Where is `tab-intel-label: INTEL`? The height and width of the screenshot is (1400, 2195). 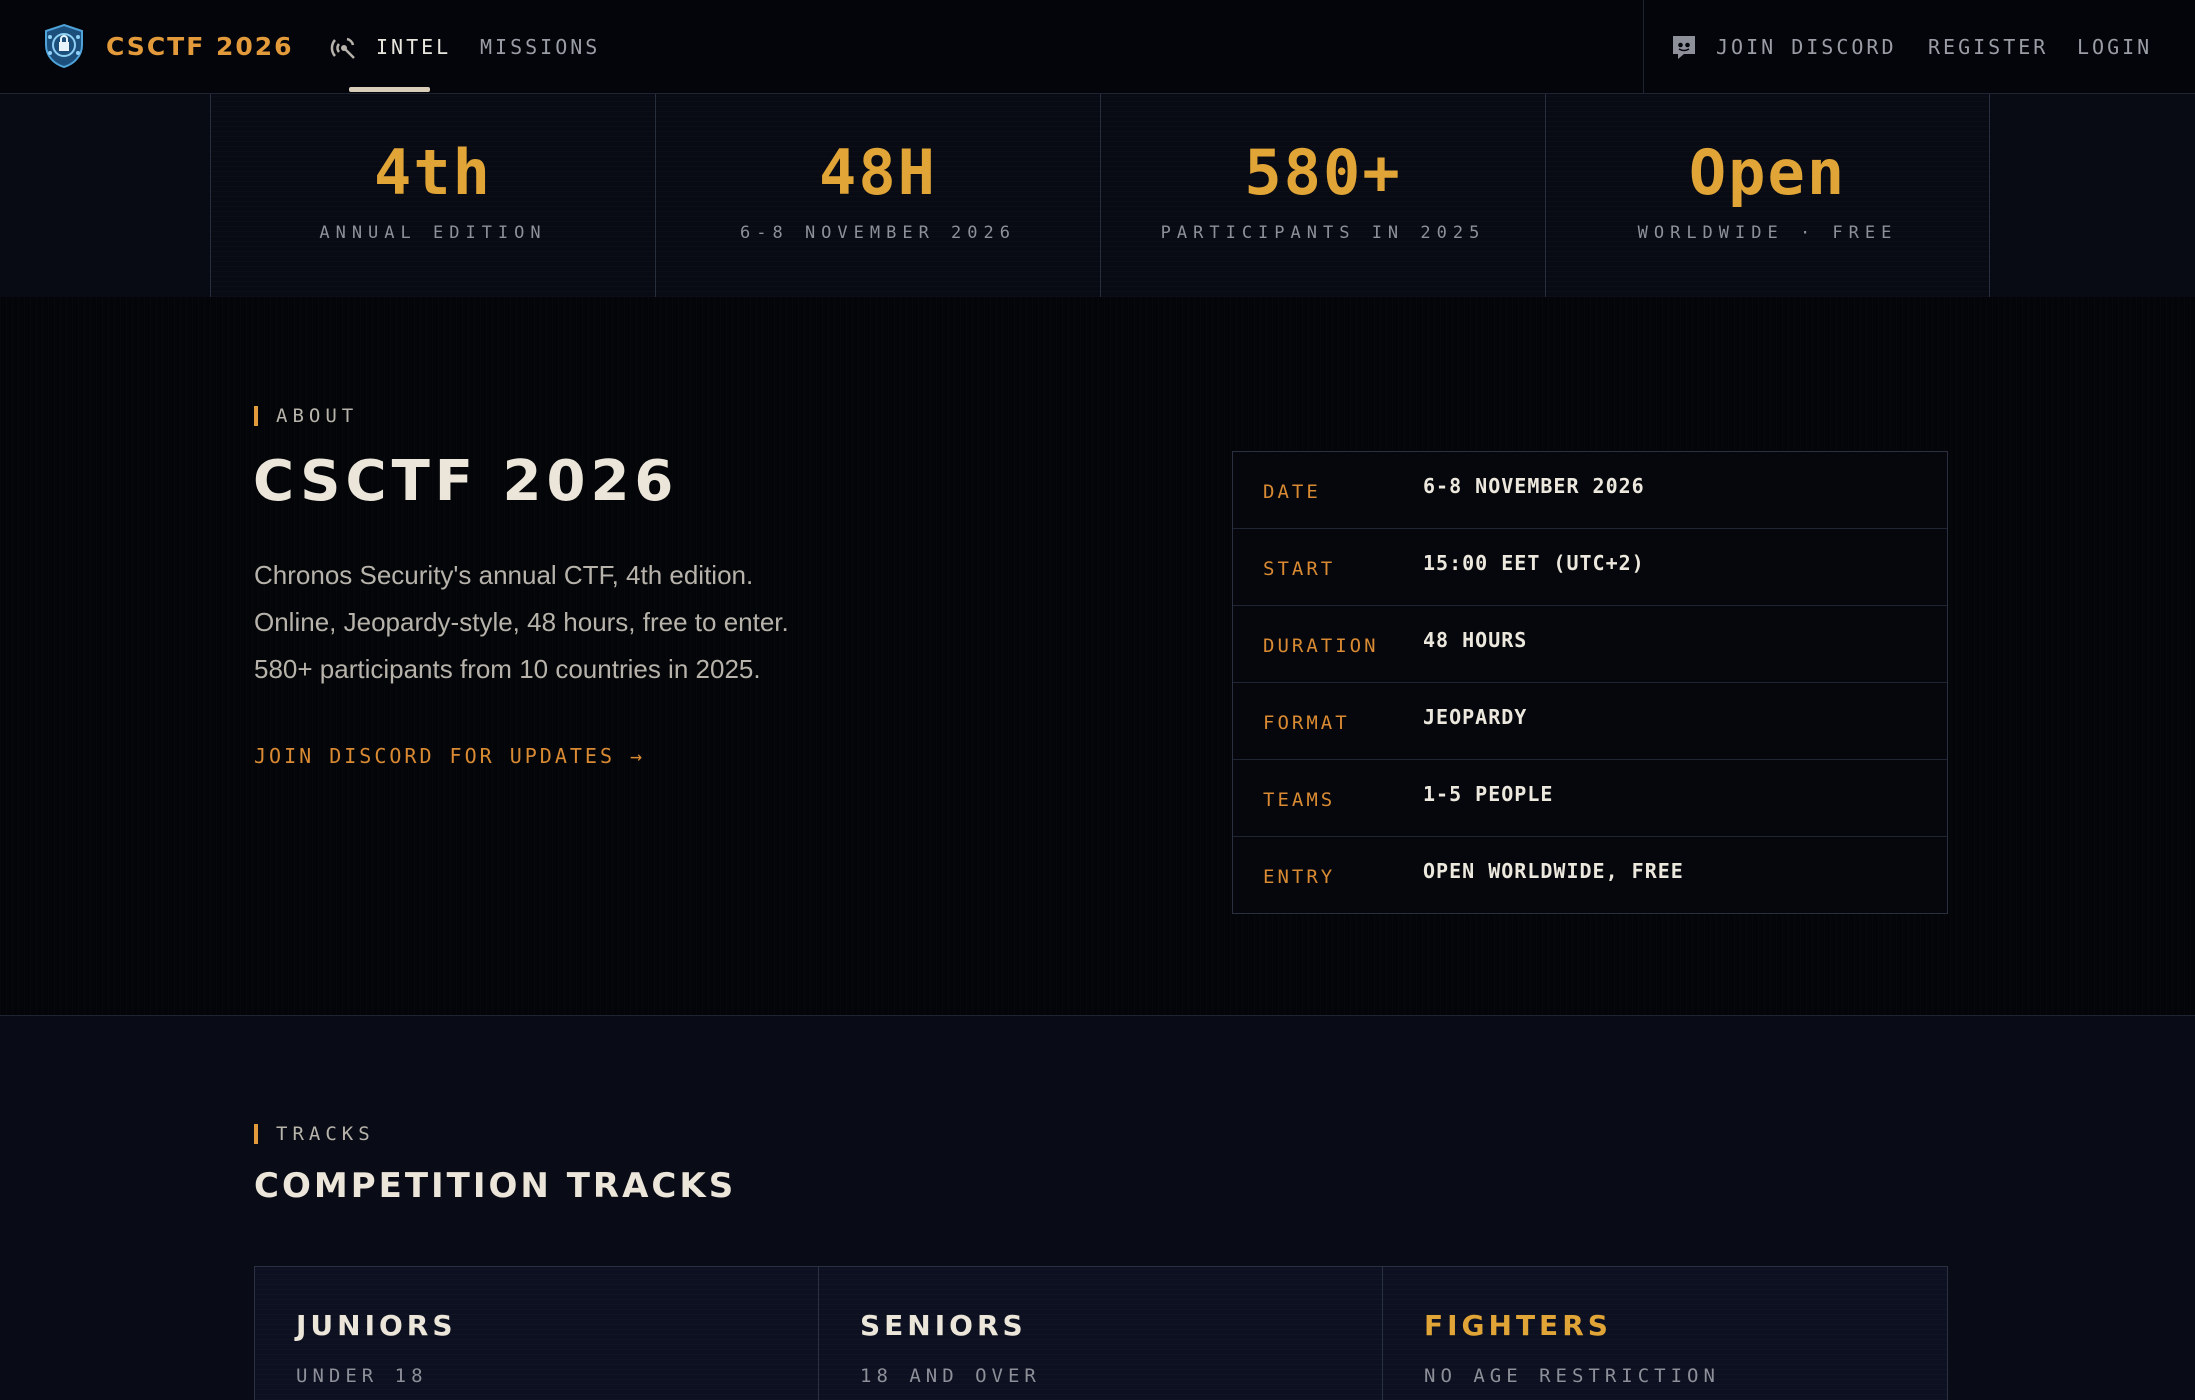
tab-intel-label: INTEL is located at coordinates (414, 47).